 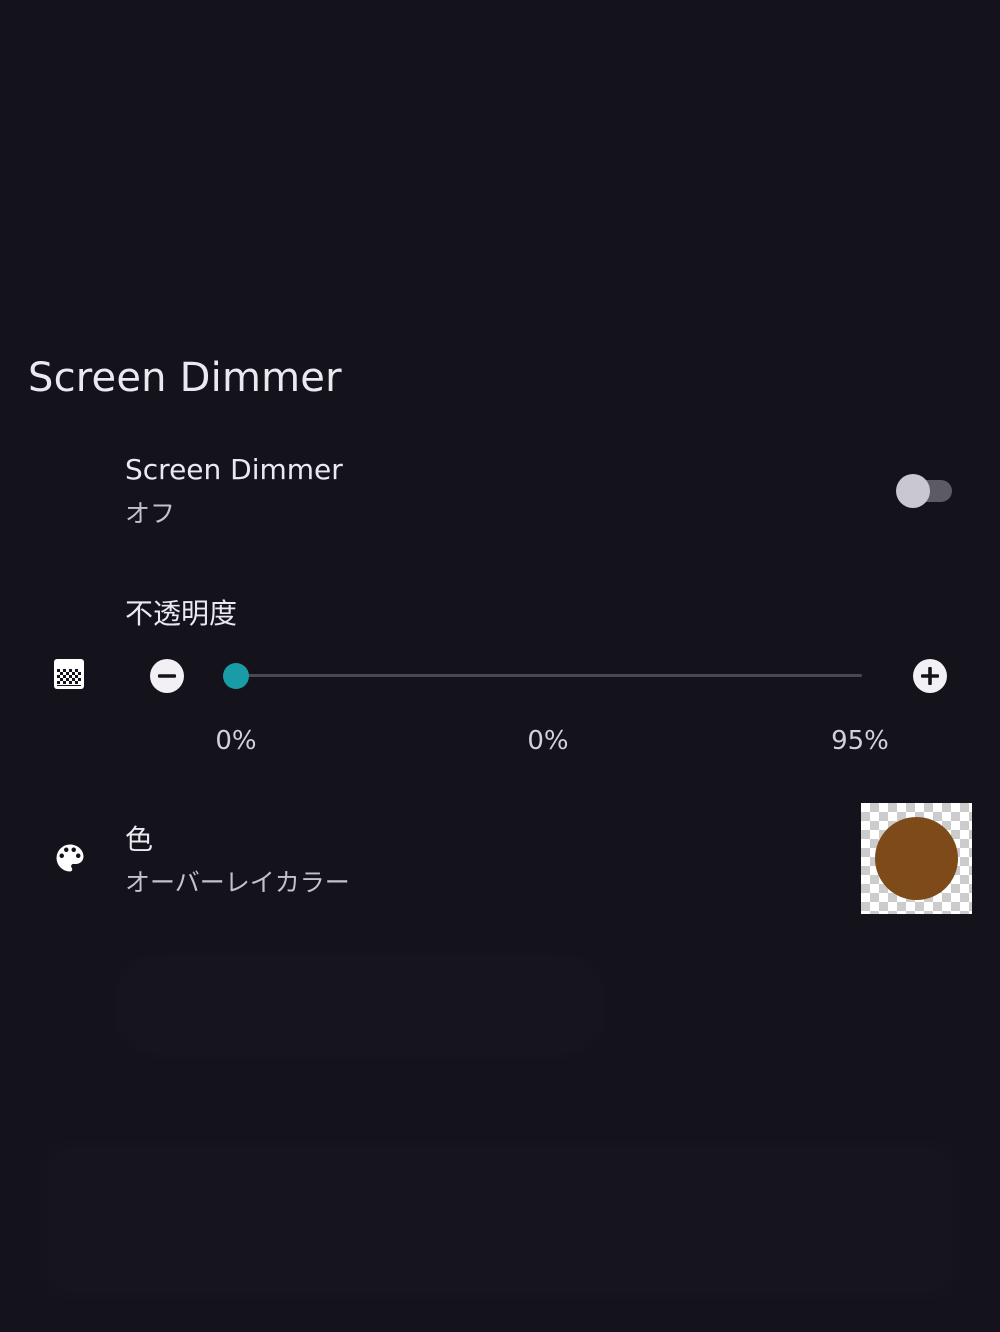 I want to click on background-ghost-shape, so click(x=360, y=1005).